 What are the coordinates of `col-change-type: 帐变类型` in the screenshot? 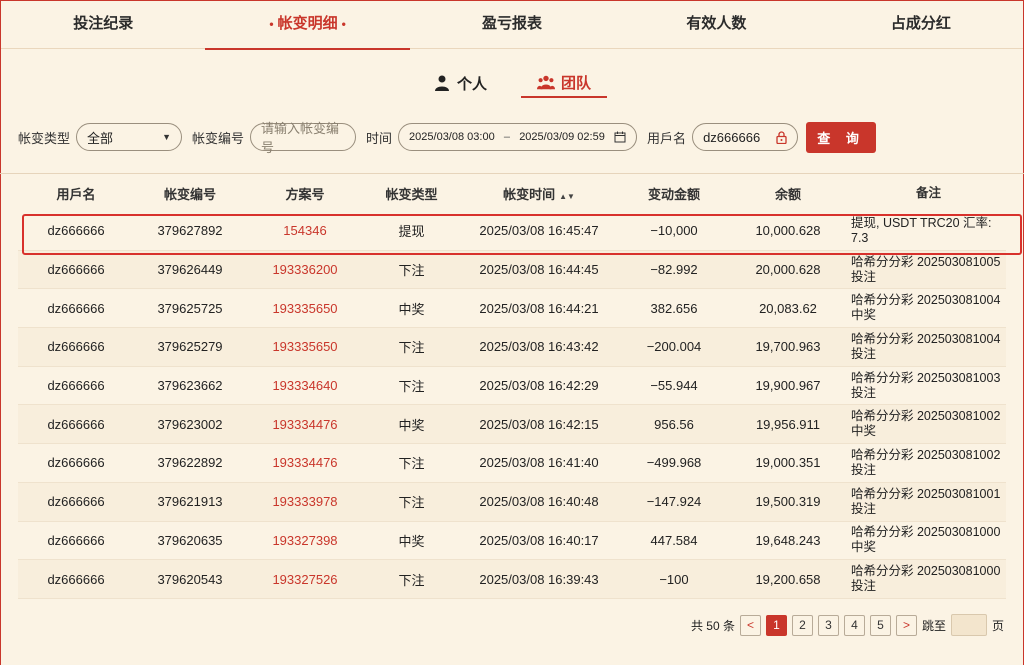 It's located at (411, 193).